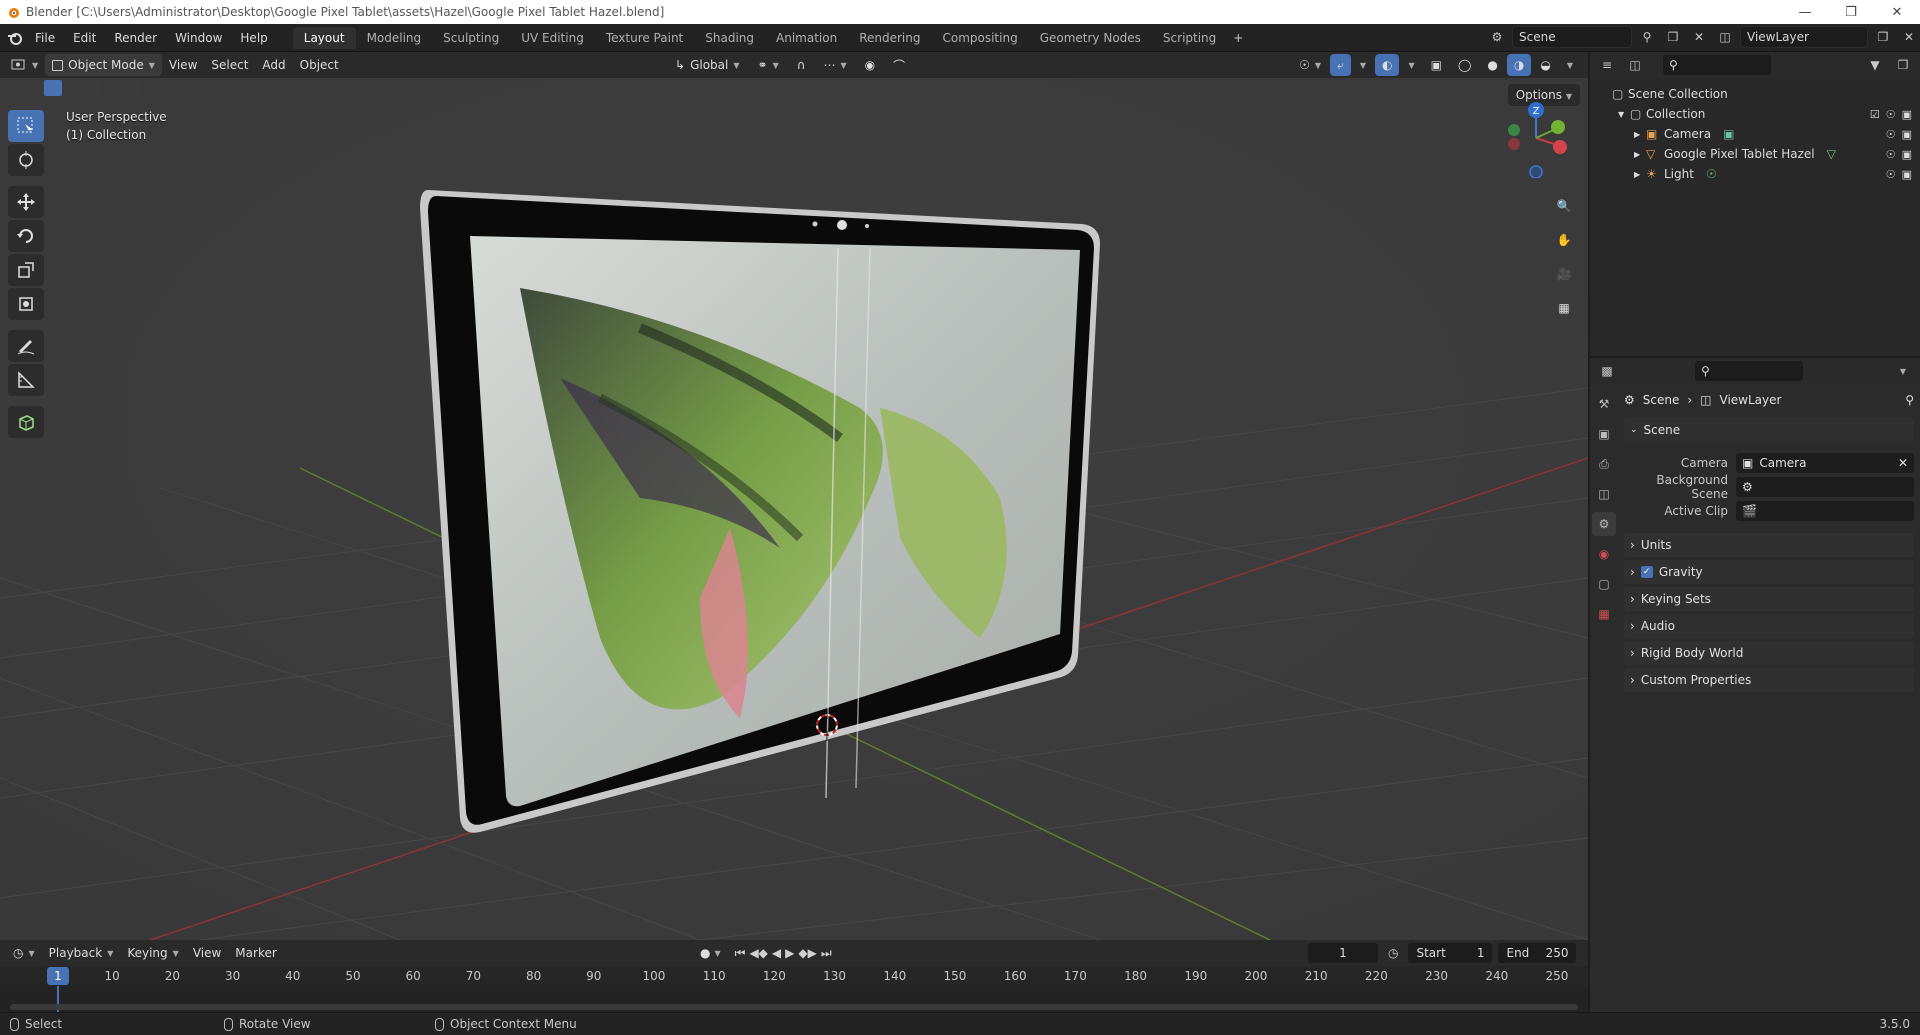  Describe the element at coordinates (794, 1007) in the screenshot. I see `timeline-scrollbar` at that location.